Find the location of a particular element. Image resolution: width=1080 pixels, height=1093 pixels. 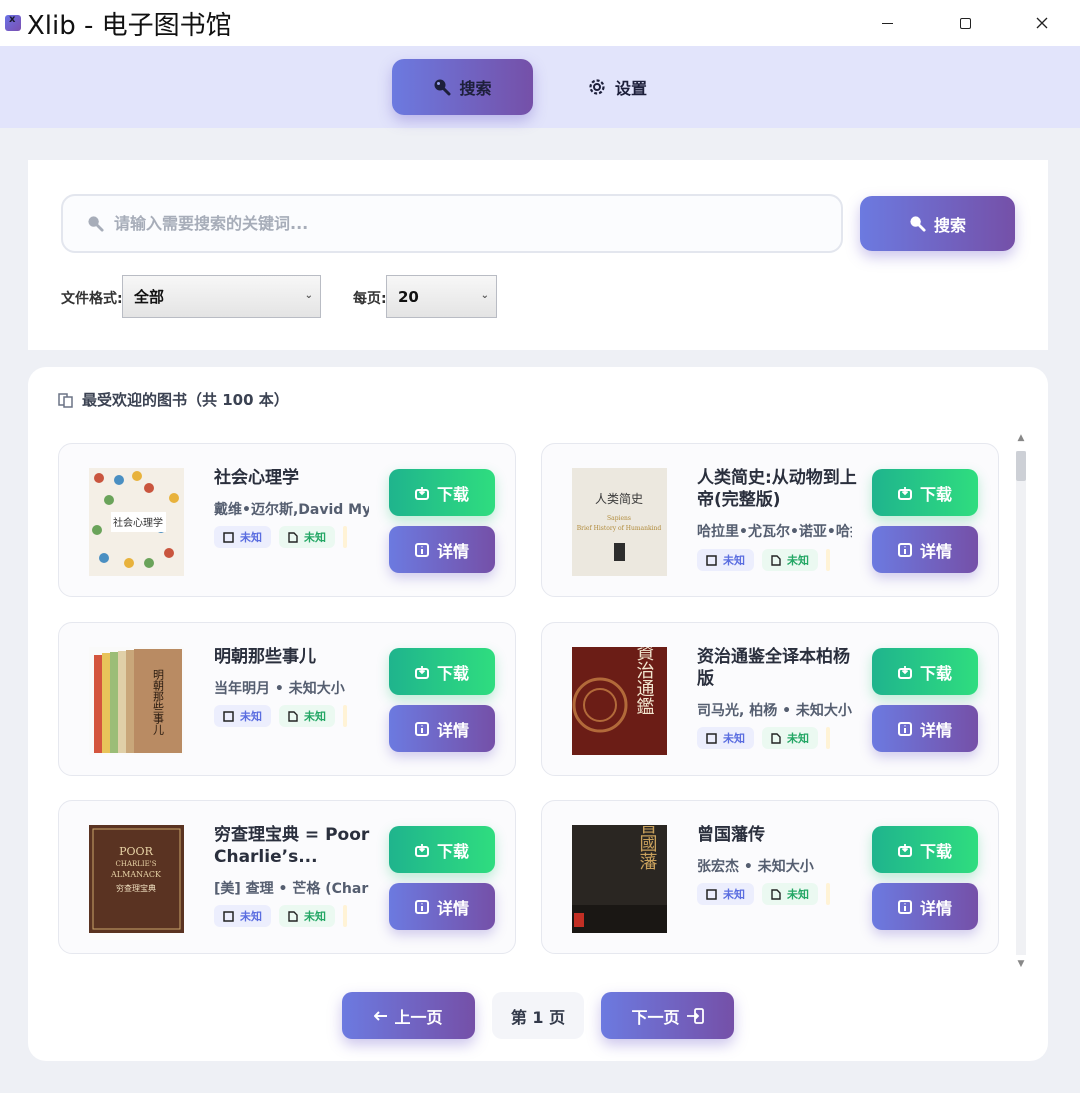

book-card: 曾國藩 曾国藩传 张宏杰 • 未知大小 未知 未知 下载 详情 is located at coordinates (770, 877).